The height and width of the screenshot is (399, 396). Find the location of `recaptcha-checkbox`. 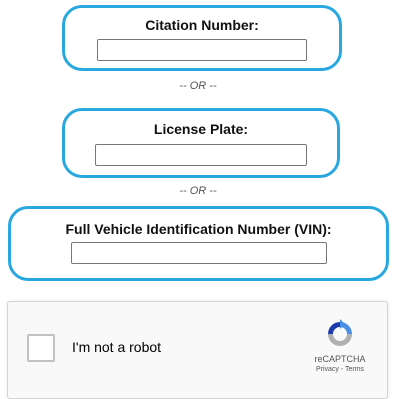

recaptcha-checkbox is located at coordinates (41, 348).